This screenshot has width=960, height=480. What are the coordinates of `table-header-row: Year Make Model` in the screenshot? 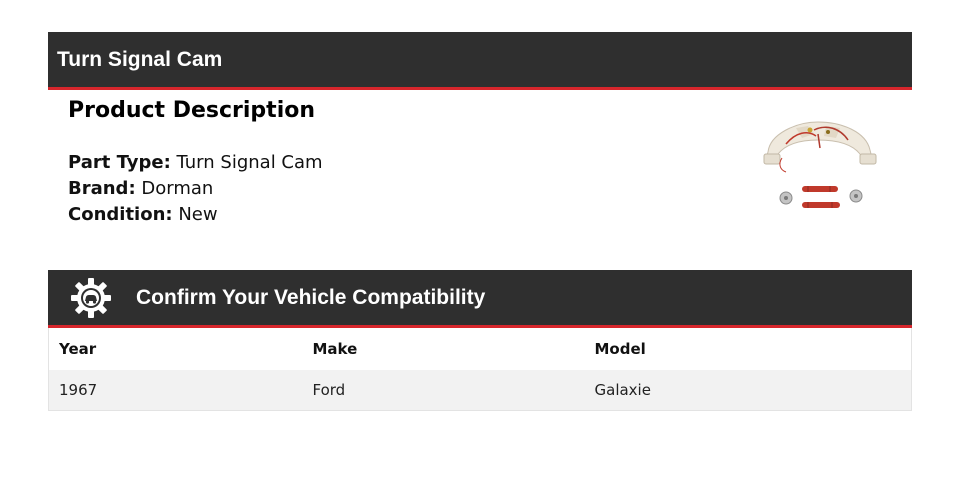 It's located at (480, 349).